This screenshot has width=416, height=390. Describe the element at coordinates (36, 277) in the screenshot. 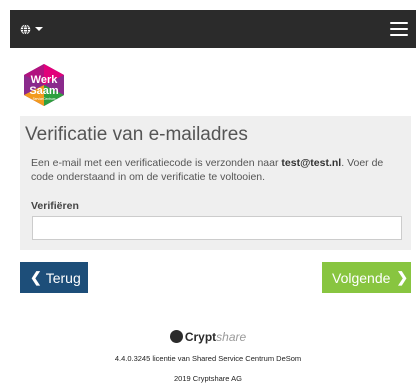

I see `chevron-left-icon: ❮` at that location.